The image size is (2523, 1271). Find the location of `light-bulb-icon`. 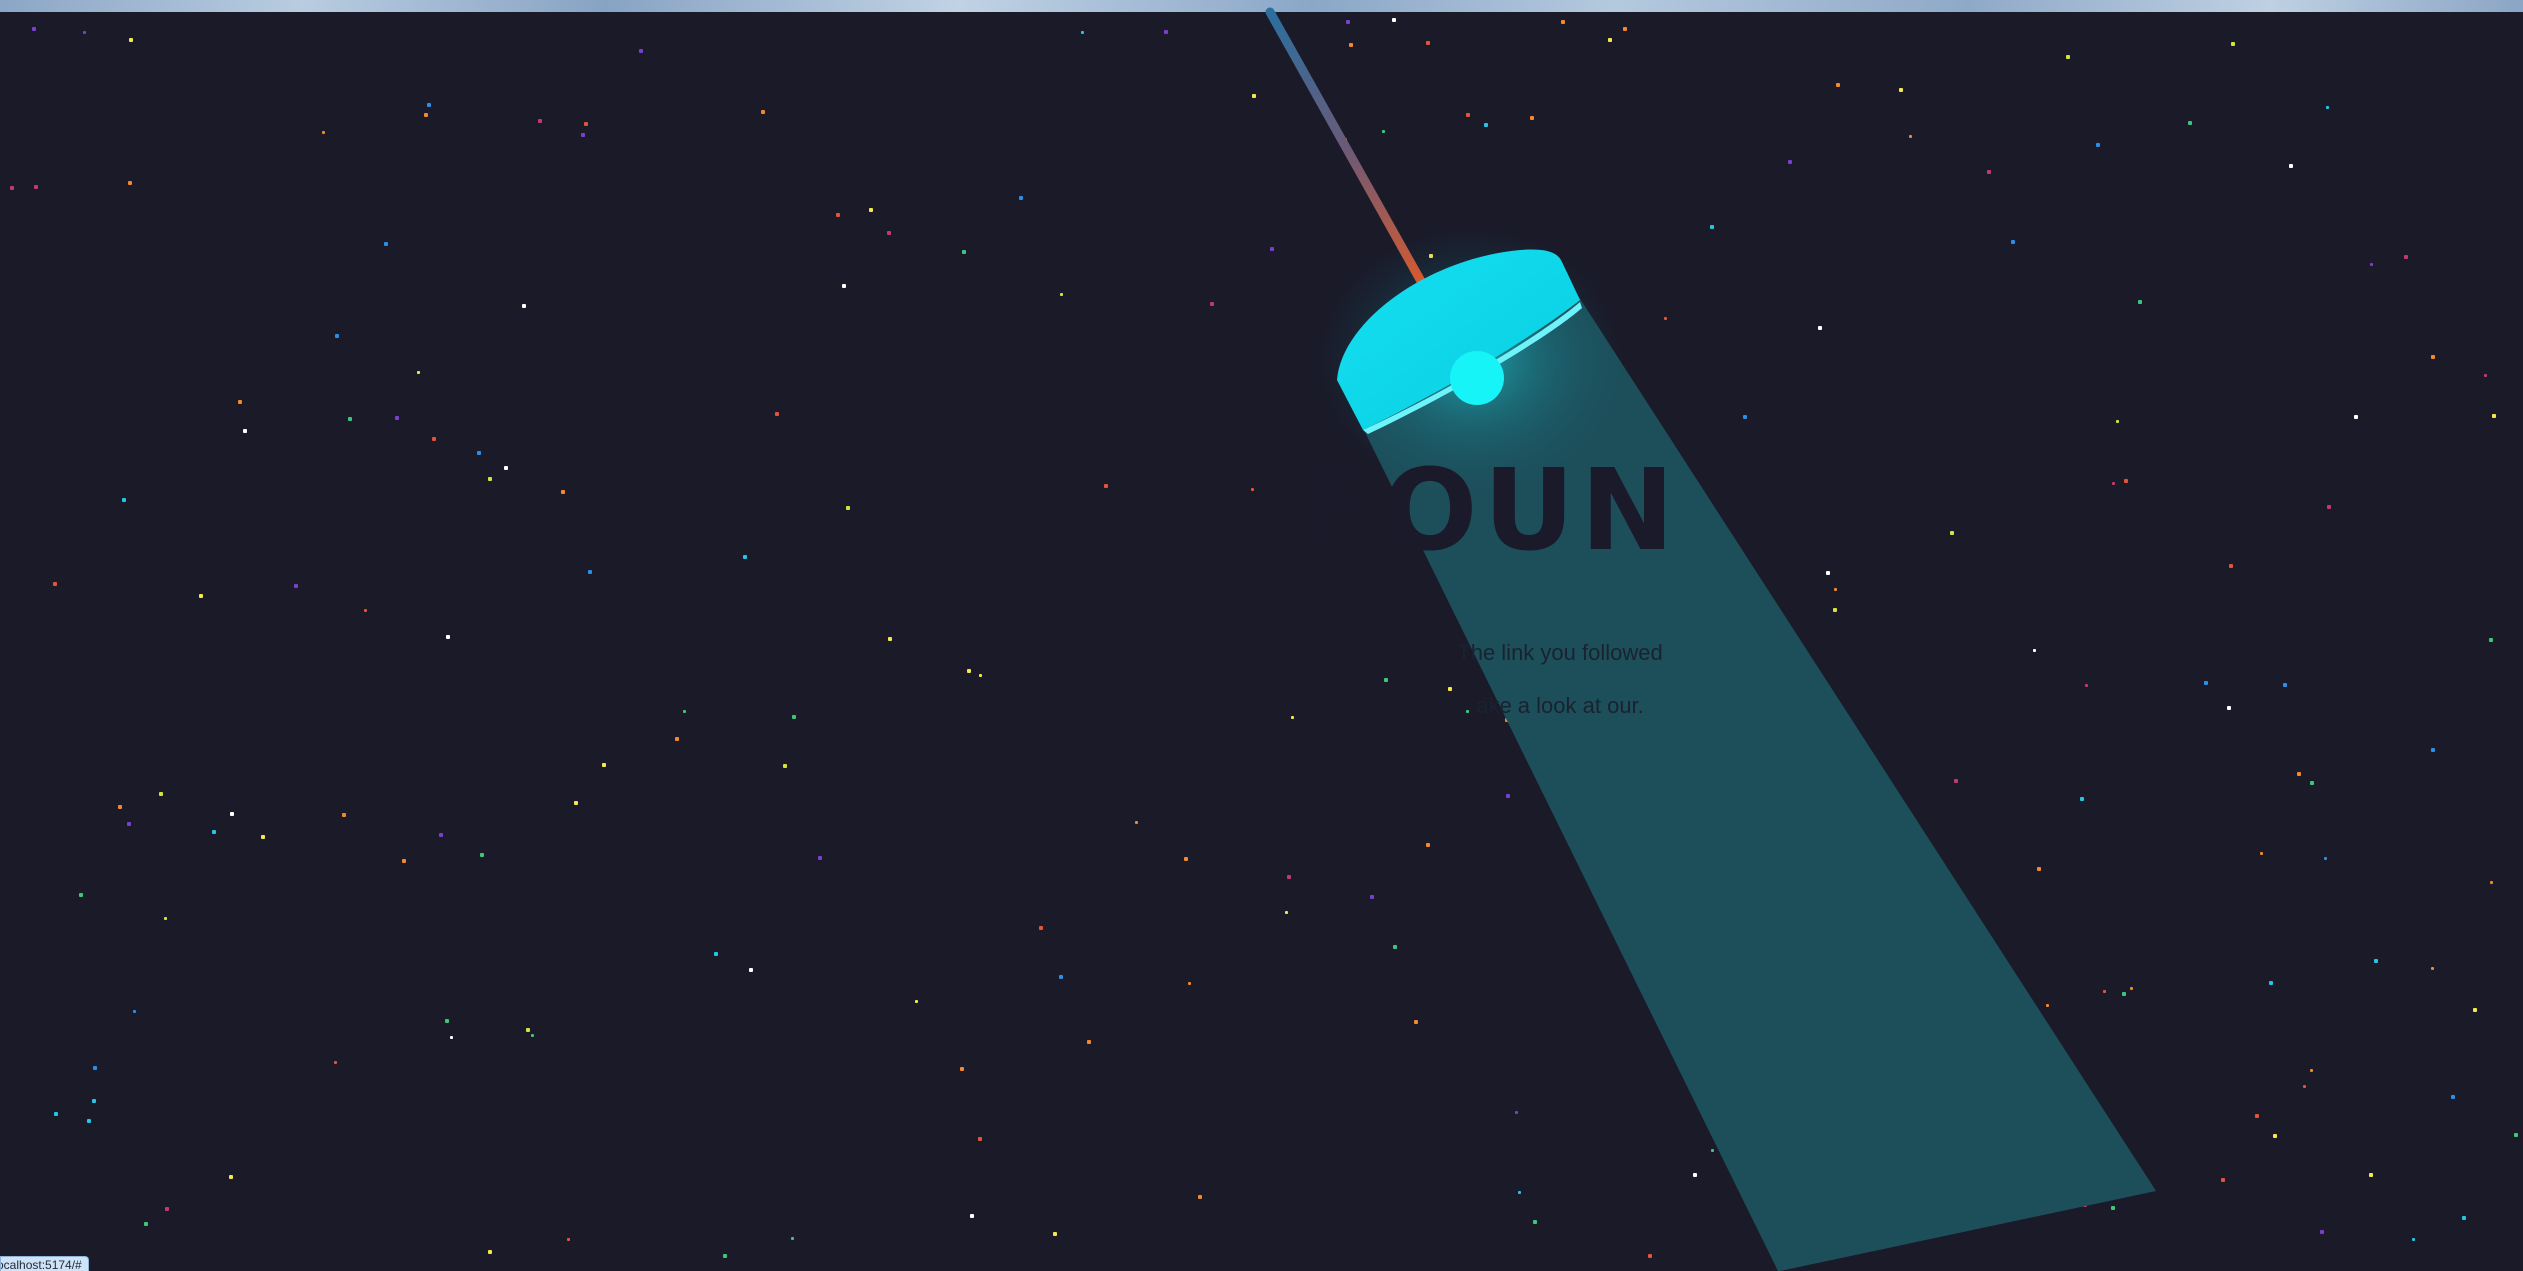

light-bulb-icon is located at coordinates (1477, 378).